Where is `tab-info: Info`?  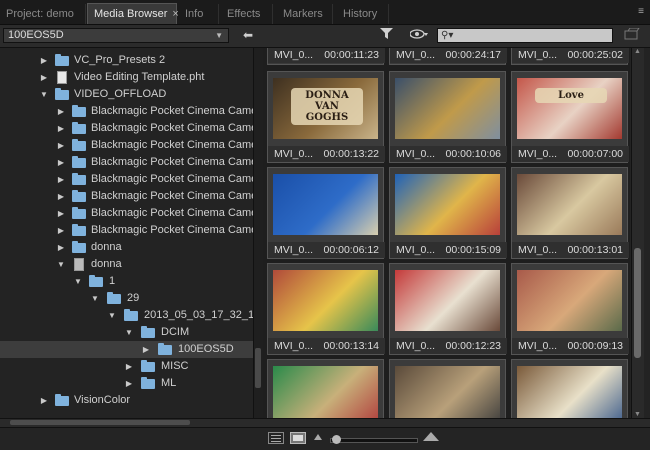
tab-info: Info is located at coordinates (199, 14).